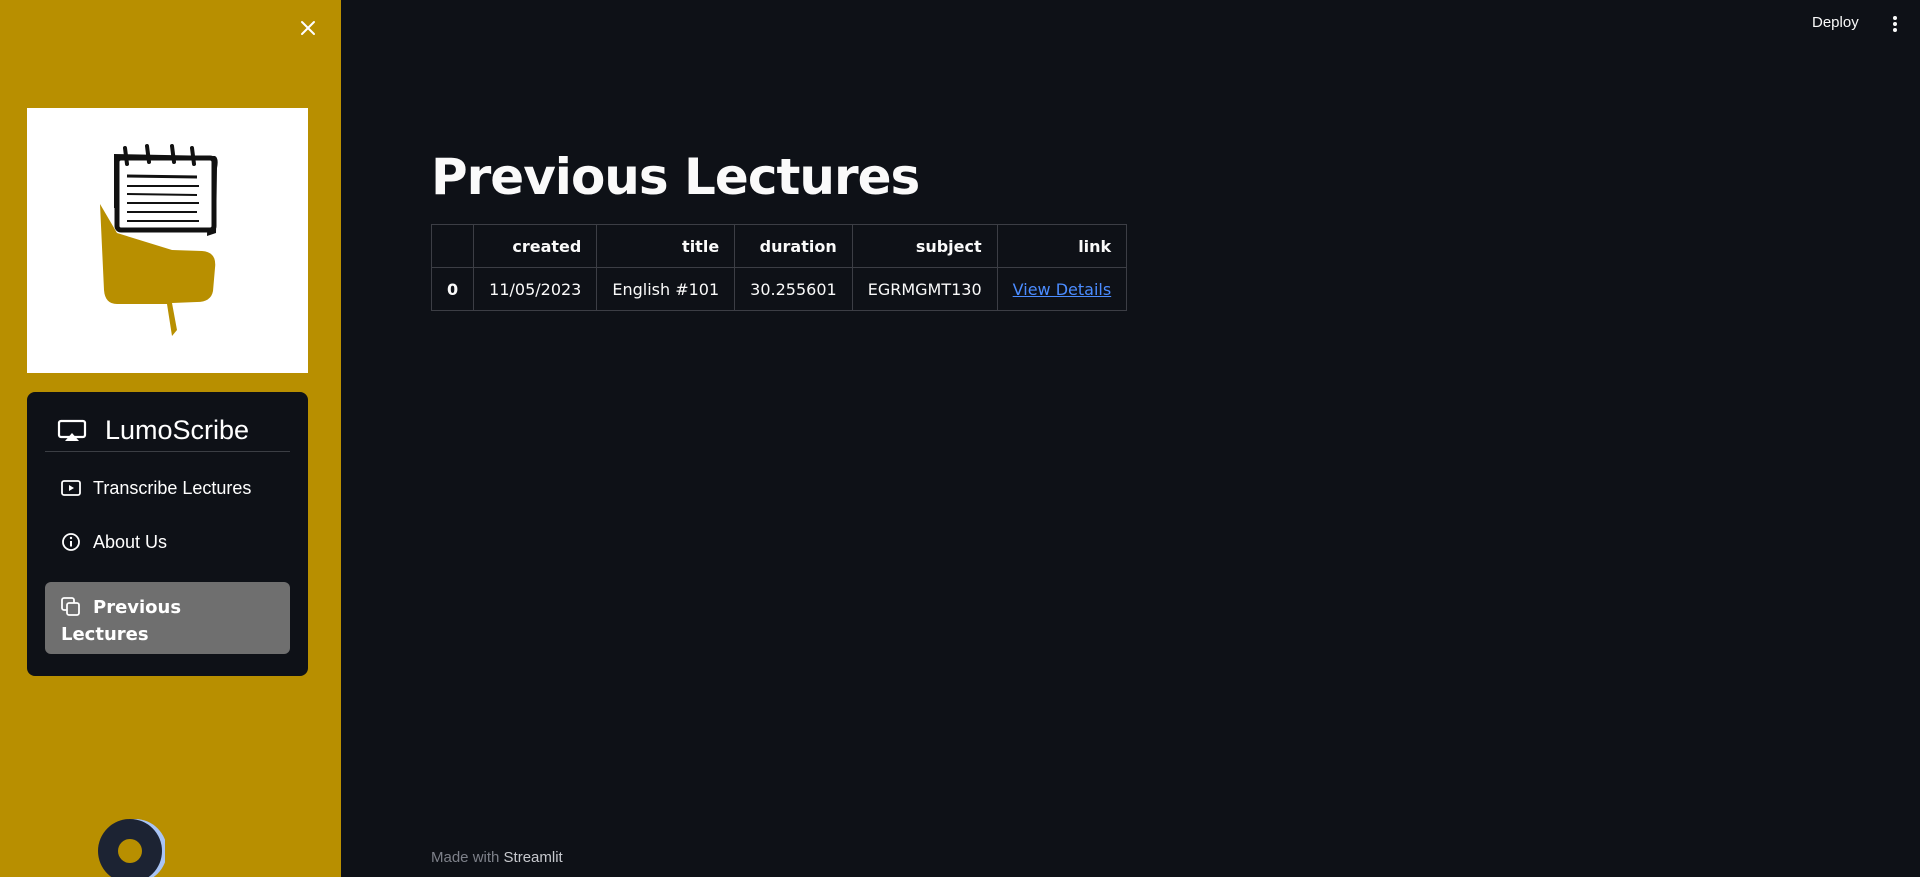 This screenshot has width=1920, height=877. Describe the element at coordinates (452, 289) in the screenshot. I see `row-index: 0` at that location.